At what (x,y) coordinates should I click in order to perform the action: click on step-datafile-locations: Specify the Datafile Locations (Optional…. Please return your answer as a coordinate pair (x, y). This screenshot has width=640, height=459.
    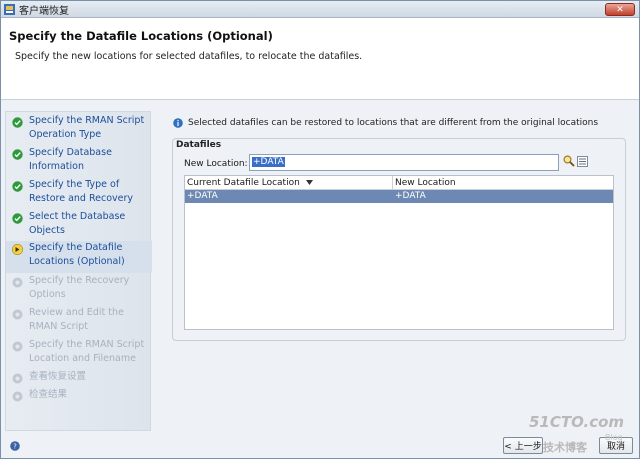
    Looking at the image, I should click on (79, 257).